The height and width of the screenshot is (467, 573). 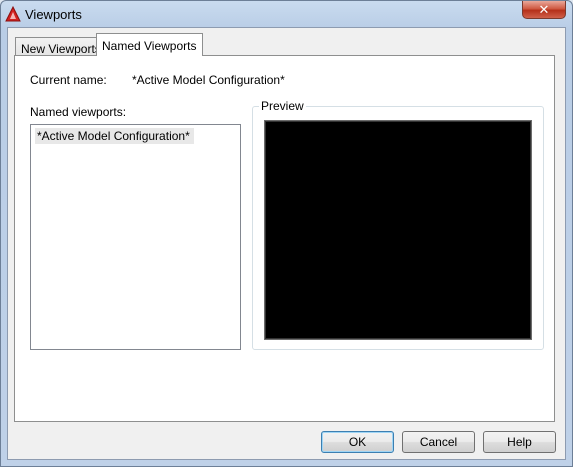 What do you see at coordinates (208, 80) in the screenshot?
I see `current-name-value: *Active Model Configuration*` at bounding box center [208, 80].